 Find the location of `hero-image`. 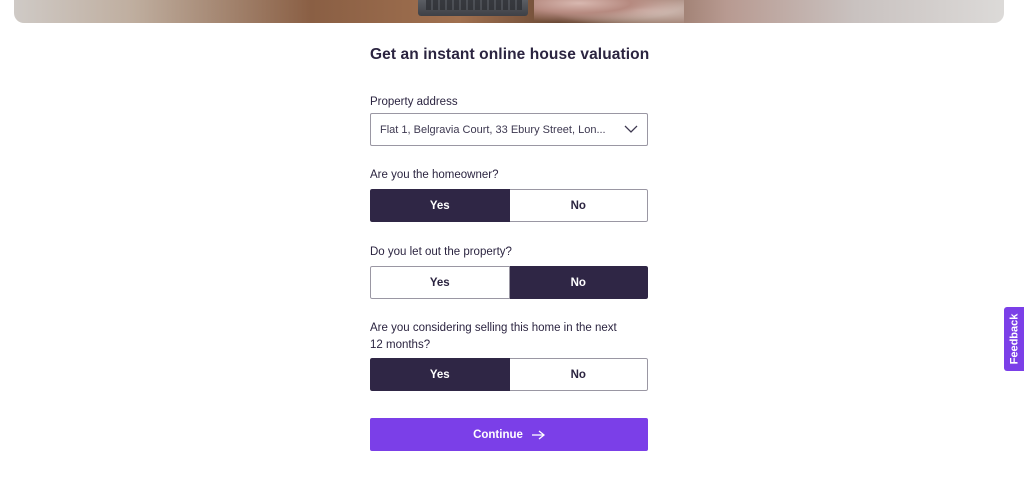

hero-image is located at coordinates (509, 11).